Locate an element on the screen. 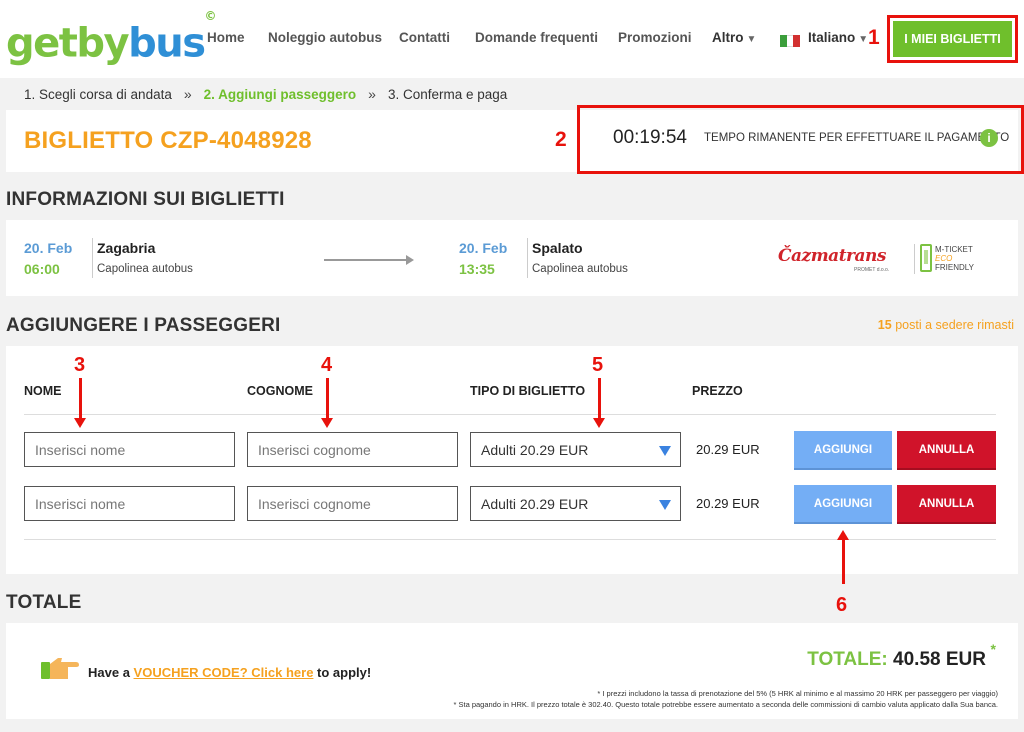 Image resolution: width=1024 pixels, height=732 pixels. ticket-title: BIGLIETTO CZP-4048928 is located at coordinates (168, 140).